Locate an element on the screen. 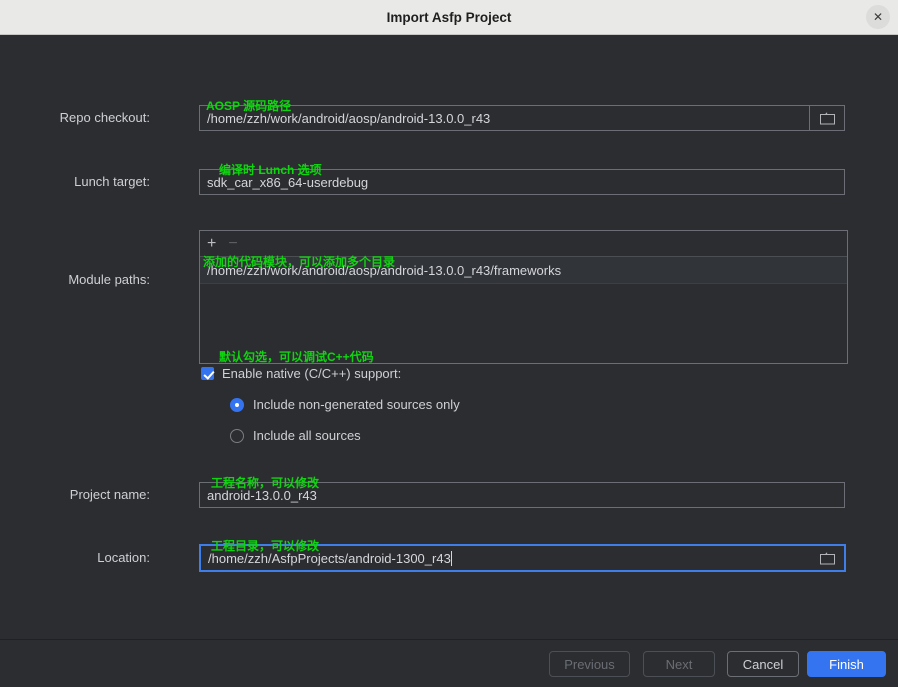 The height and width of the screenshot is (687, 898). repo-checkout-browse-button is located at coordinates (826, 118).